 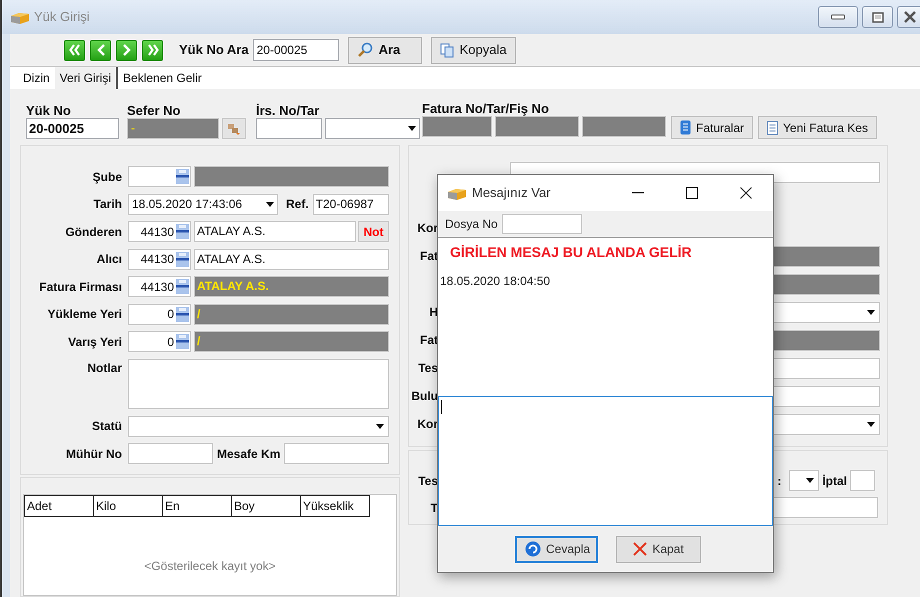 What do you see at coordinates (336, 453) in the screenshot?
I see `distance-field` at bounding box center [336, 453].